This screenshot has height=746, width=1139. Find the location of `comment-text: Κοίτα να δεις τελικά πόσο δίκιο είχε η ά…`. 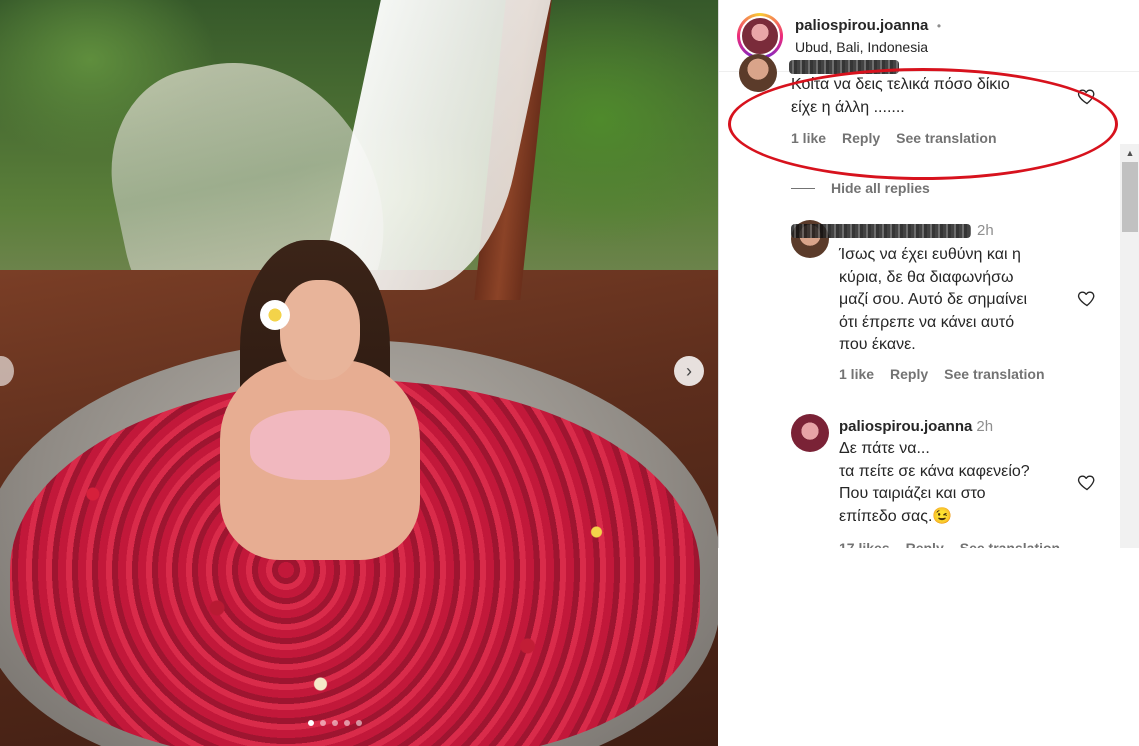

comment-text: Κοίτα να δεις τελικά πόσο δίκιο είχε η ά… is located at coordinates (900, 96).